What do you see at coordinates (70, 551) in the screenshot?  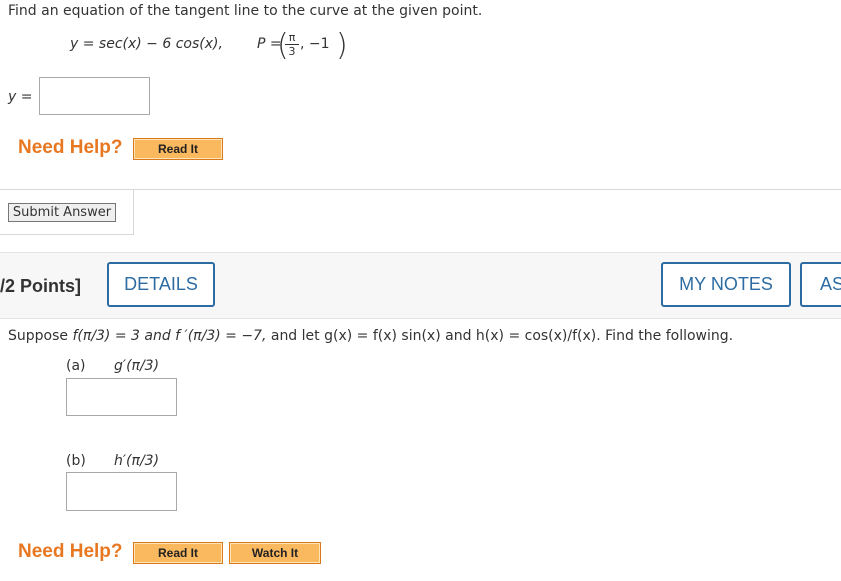 I see `need-help-label-2: Need Help?` at bounding box center [70, 551].